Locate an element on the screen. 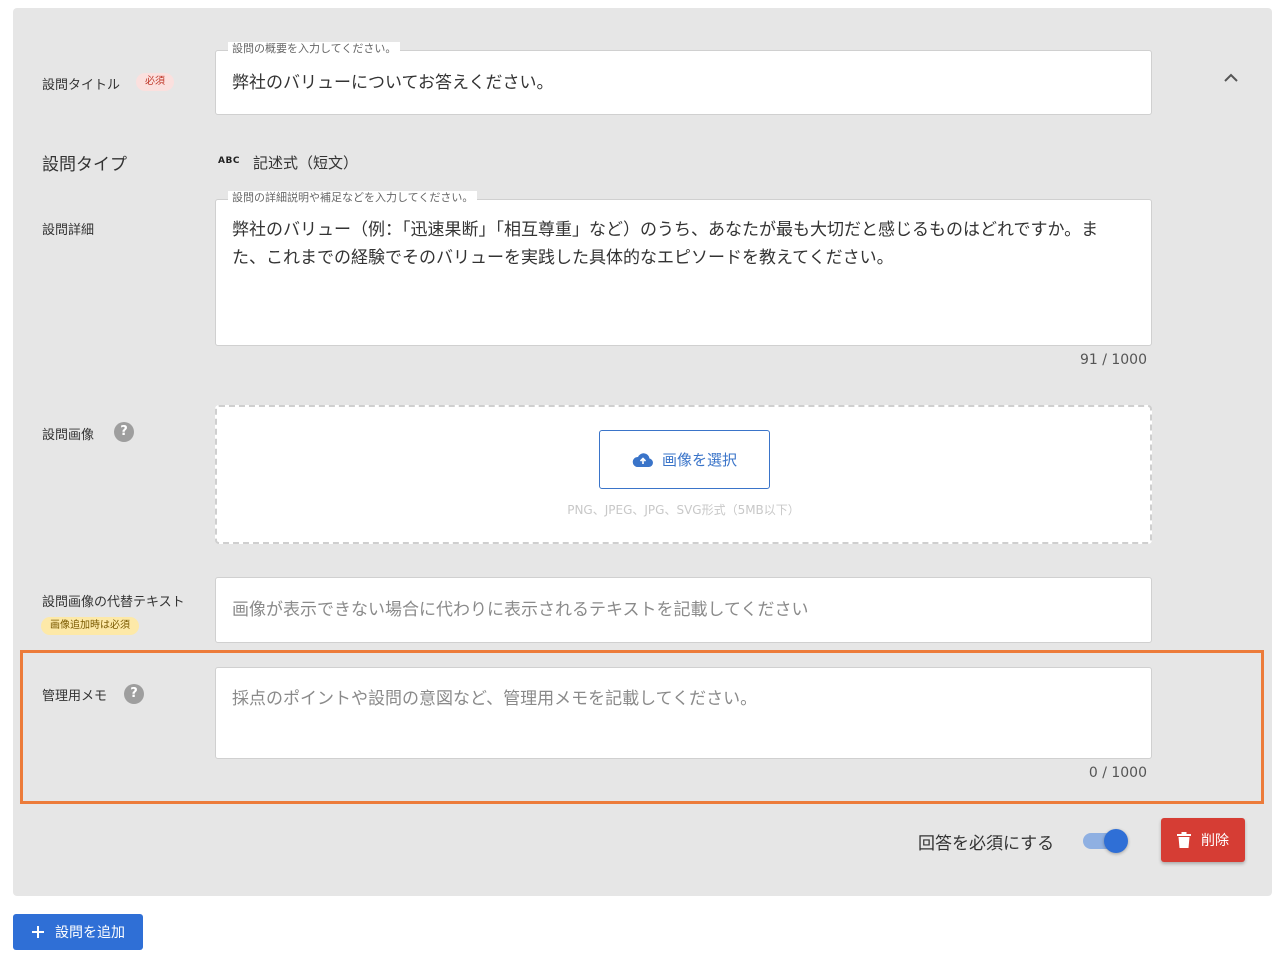 Image resolution: width=1284 pixels, height=954 pixels. question-image-label: 設問画像 is located at coordinates (68, 435).